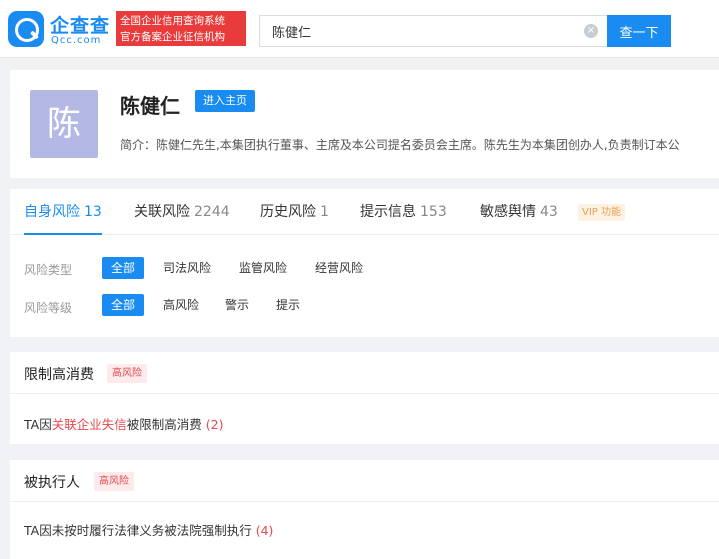  I want to click on tab-self-risk: 自身风险 13, so click(63, 212).